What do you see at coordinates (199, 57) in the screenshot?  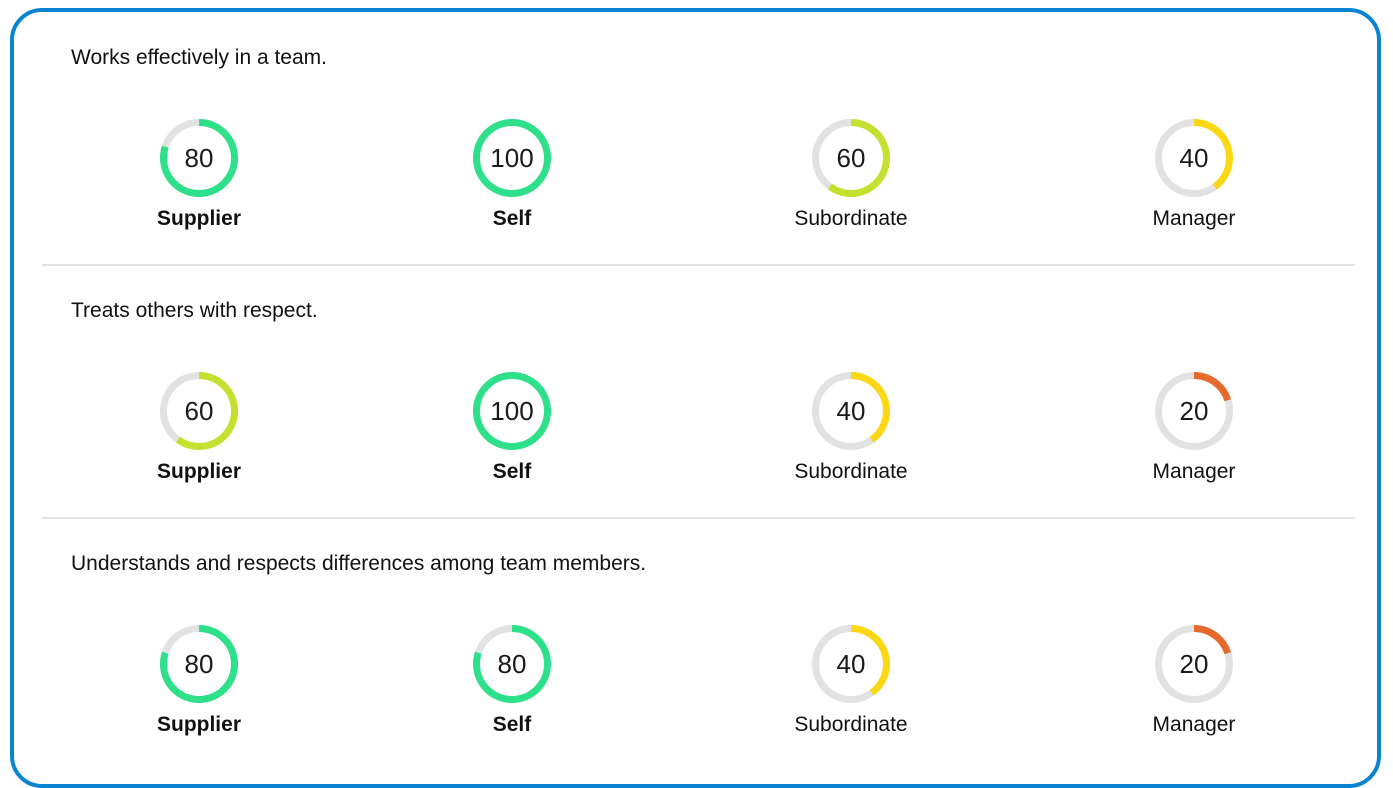 I see `question-title: Works effectively in a team.` at bounding box center [199, 57].